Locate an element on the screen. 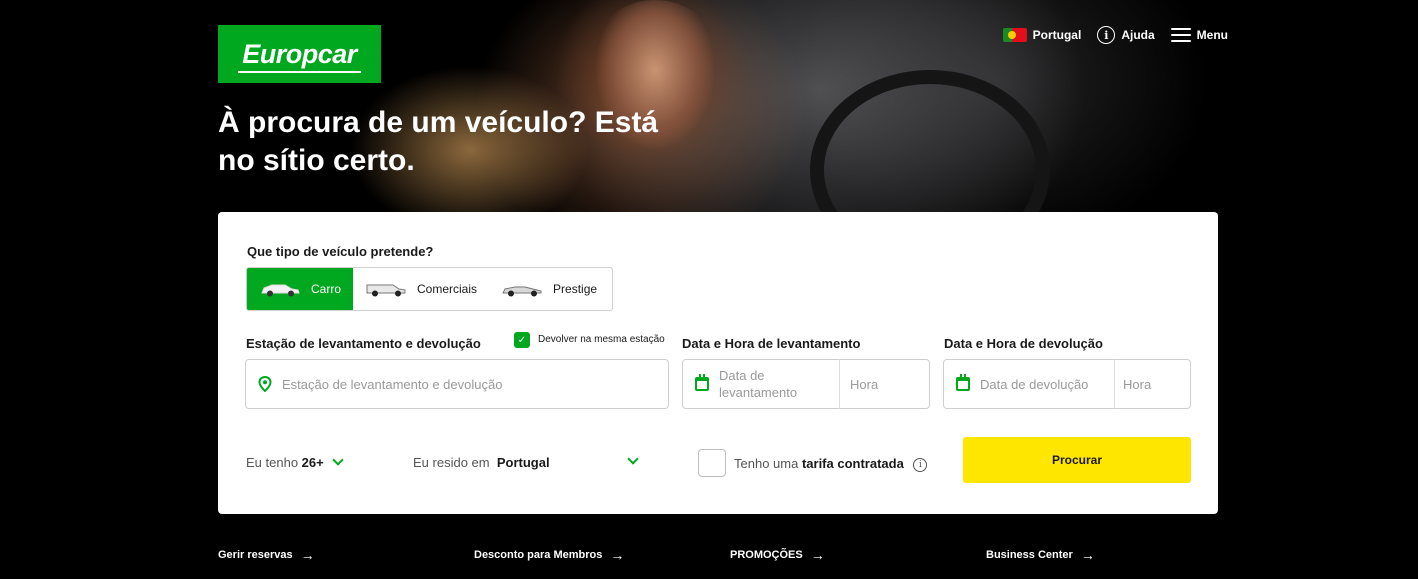  menu-button: Menu is located at coordinates (1199, 35).